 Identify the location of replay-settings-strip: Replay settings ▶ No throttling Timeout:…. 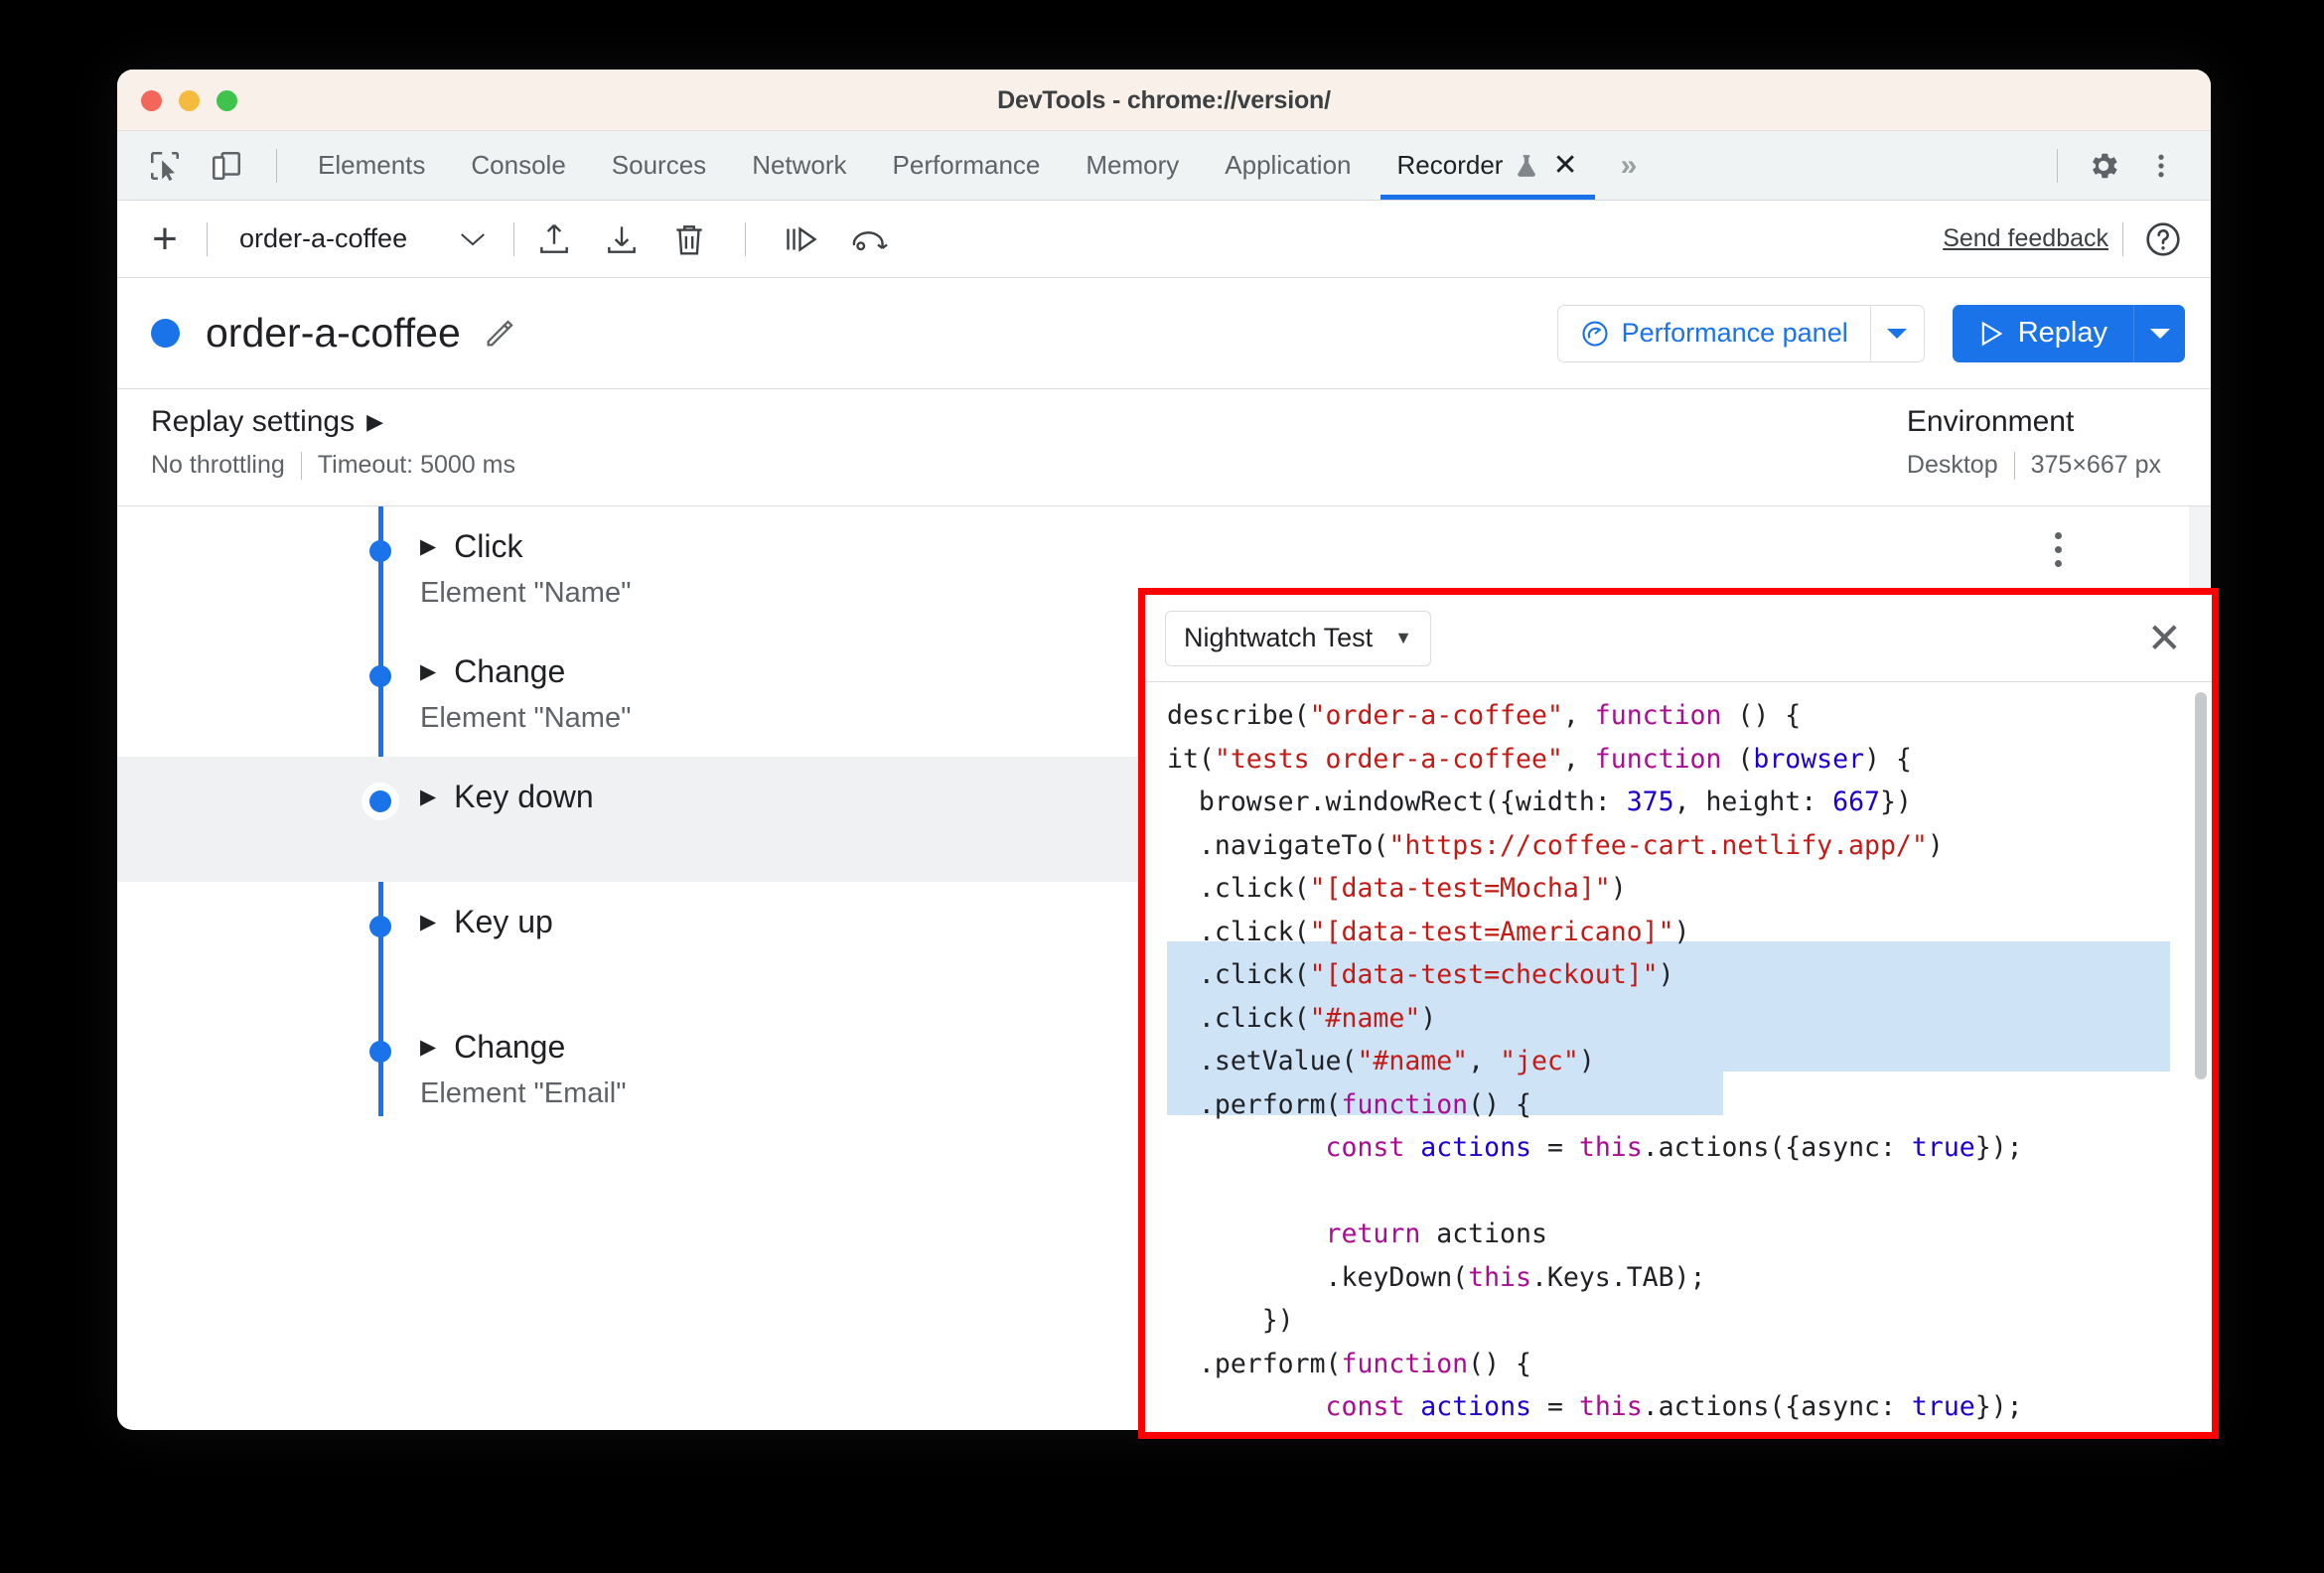
(1164, 448).